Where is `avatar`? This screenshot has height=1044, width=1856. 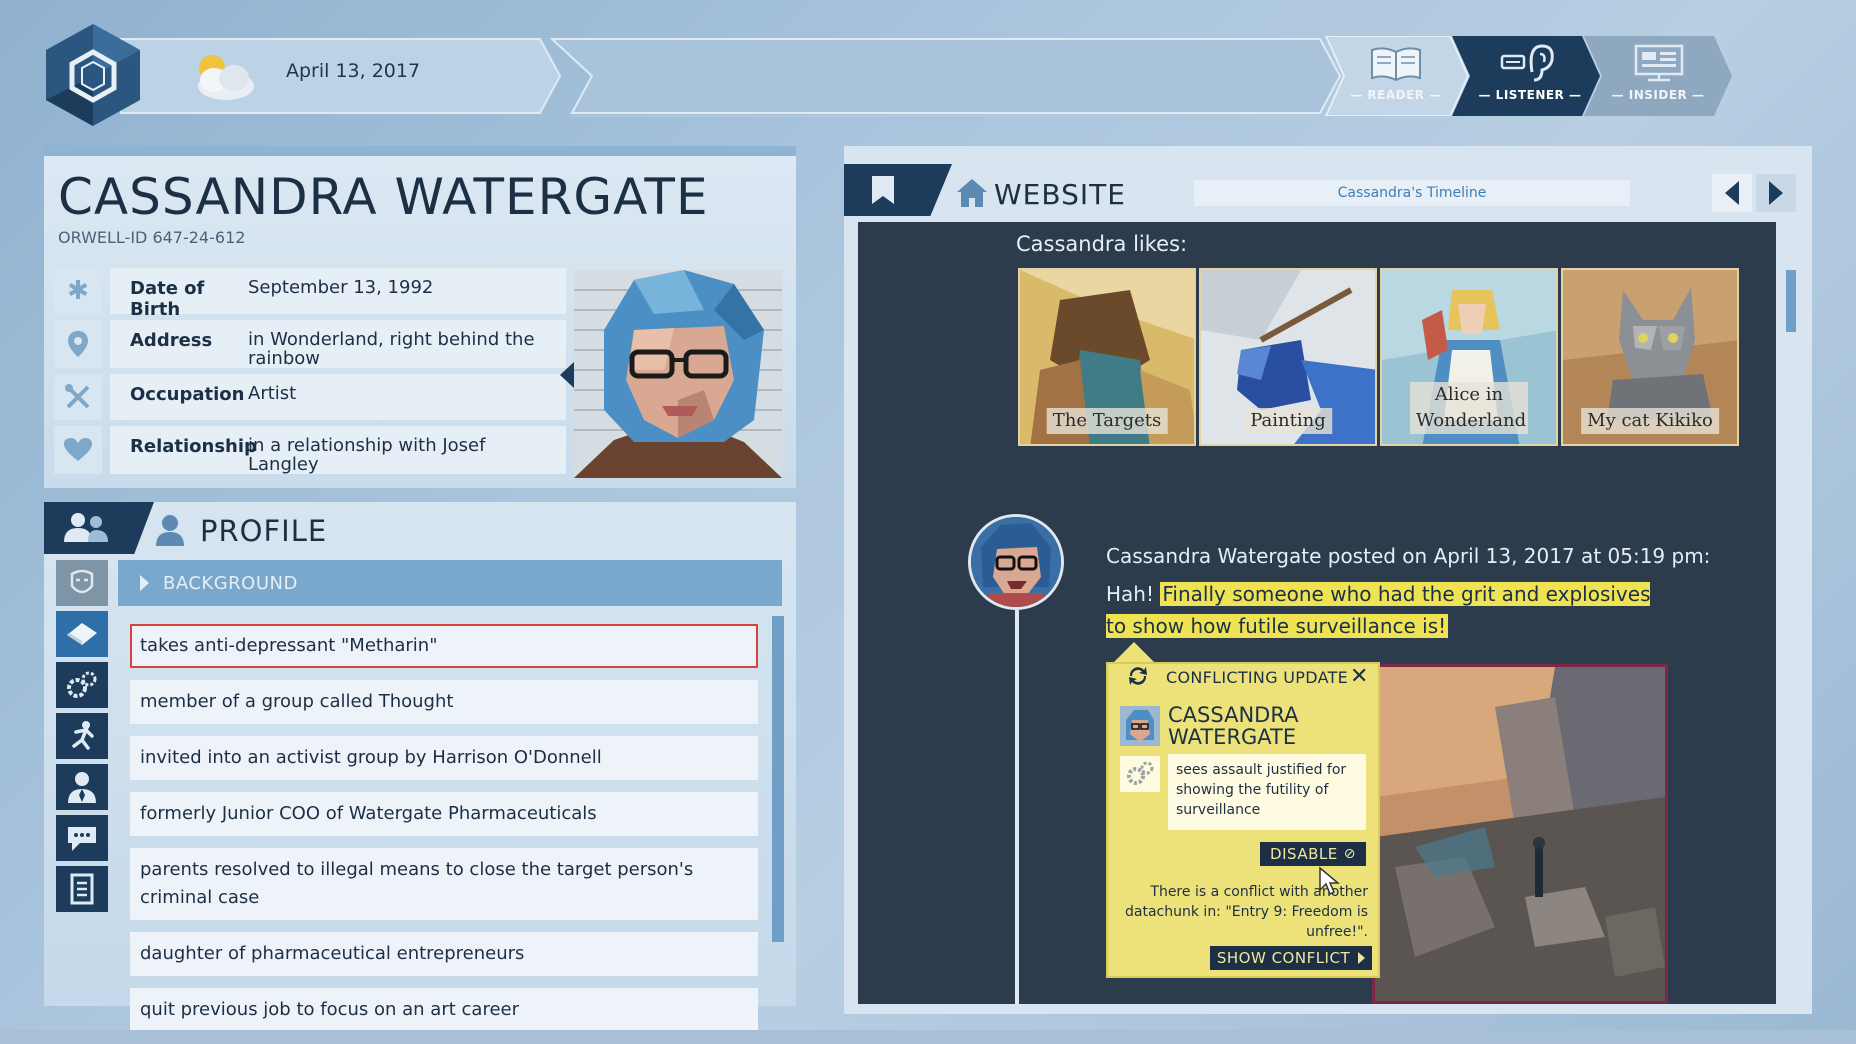 avatar is located at coordinates (1016, 562).